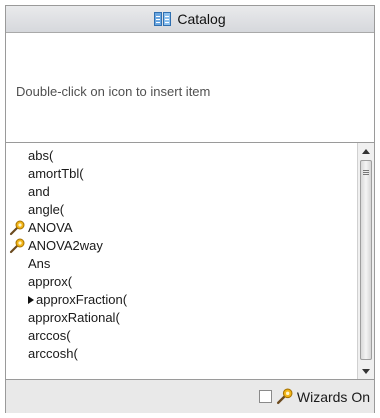 The image size is (380, 418). I want to click on arrow-down-icon, so click(366, 371).